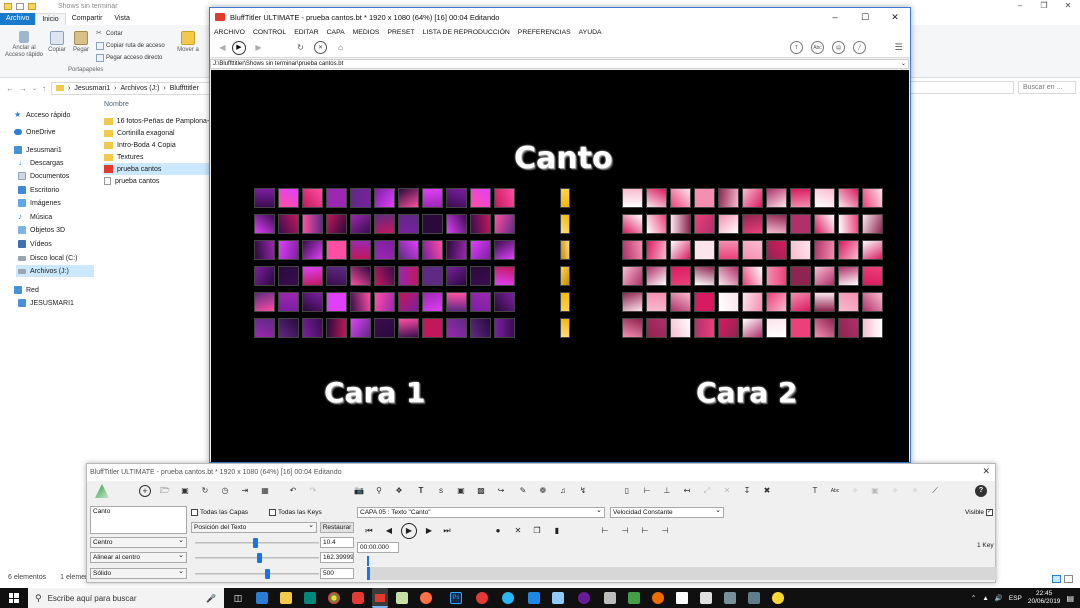 Image resolution: width=1080 pixels, height=608 pixels. Describe the element at coordinates (254, 527) in the screenshot. I see `property-select: Posición del Texto` at that location.